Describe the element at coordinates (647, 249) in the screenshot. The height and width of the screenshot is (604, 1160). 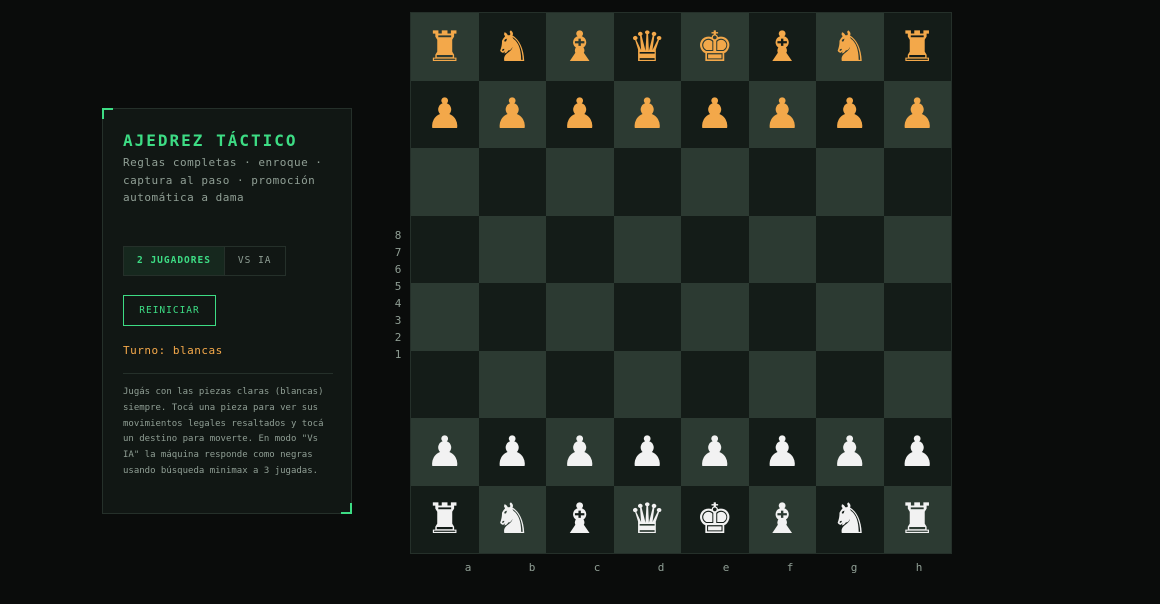
I see `square-d5` at that location.